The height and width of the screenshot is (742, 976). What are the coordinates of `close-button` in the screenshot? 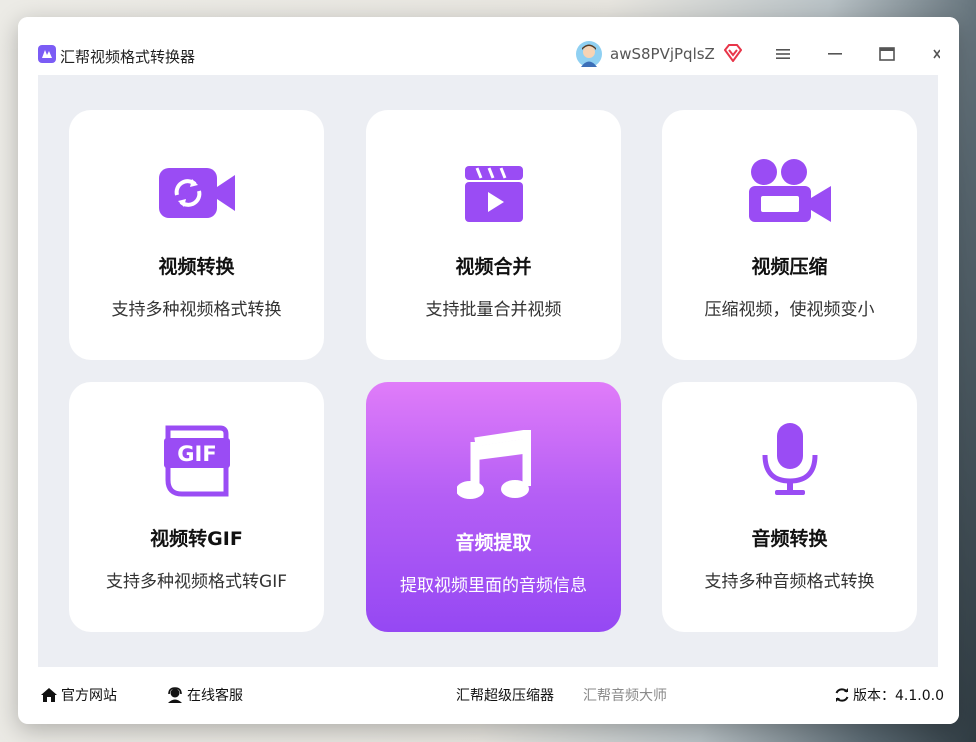 It's located at (933, 54).